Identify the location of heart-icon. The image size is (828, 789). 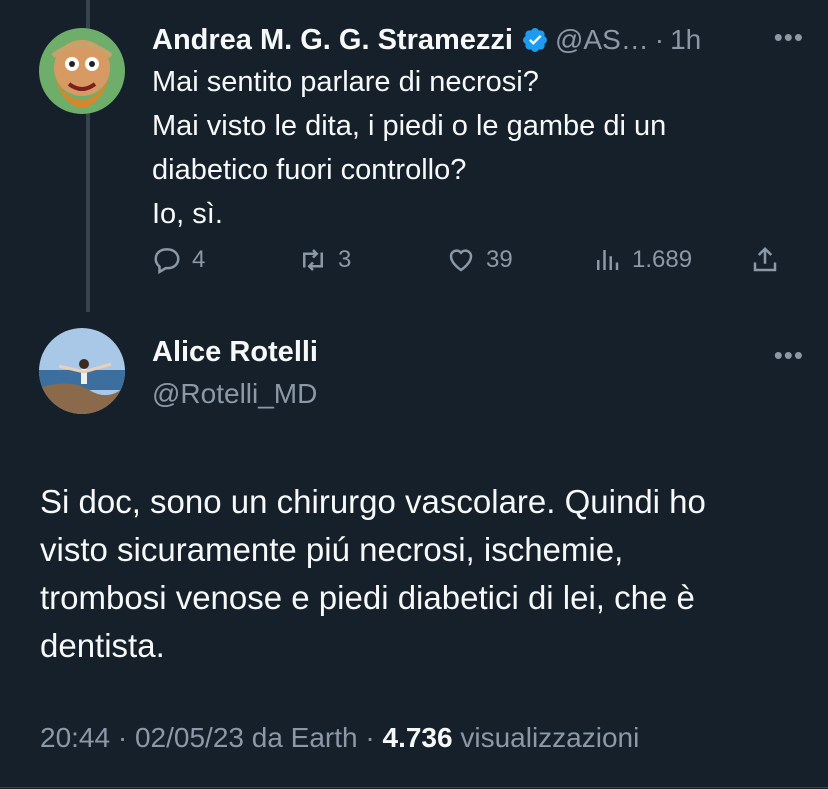
(461, 260).